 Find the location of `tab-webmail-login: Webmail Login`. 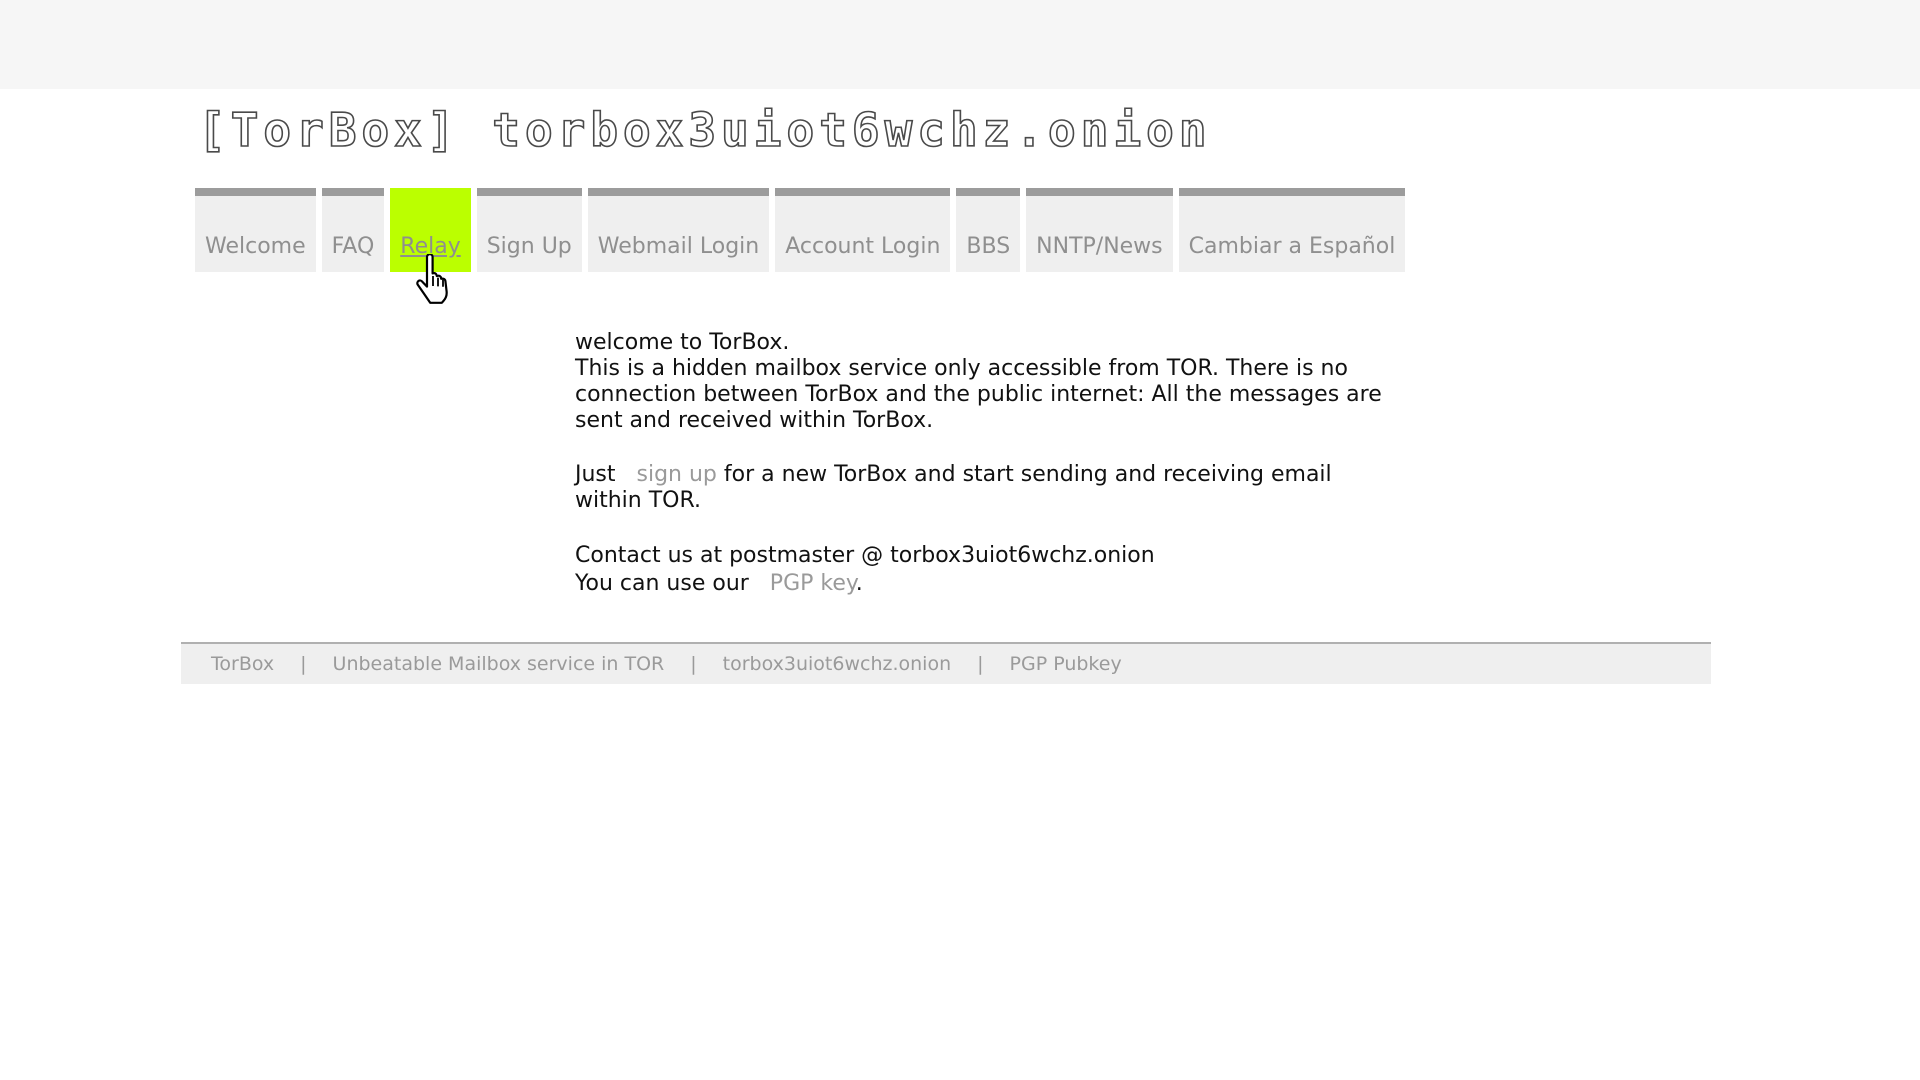

tab-webmail-login: Webmail Login is located at coordinates (678, 230).